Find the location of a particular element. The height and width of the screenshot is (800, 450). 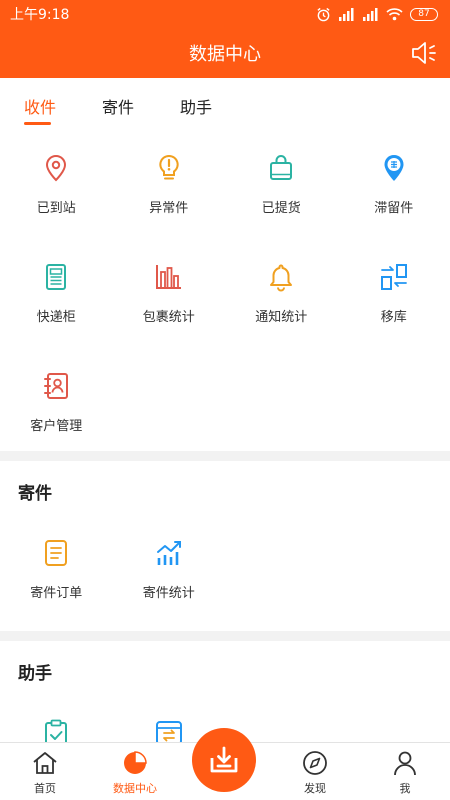

contact-book-icon is located at coordinates (56, 386).